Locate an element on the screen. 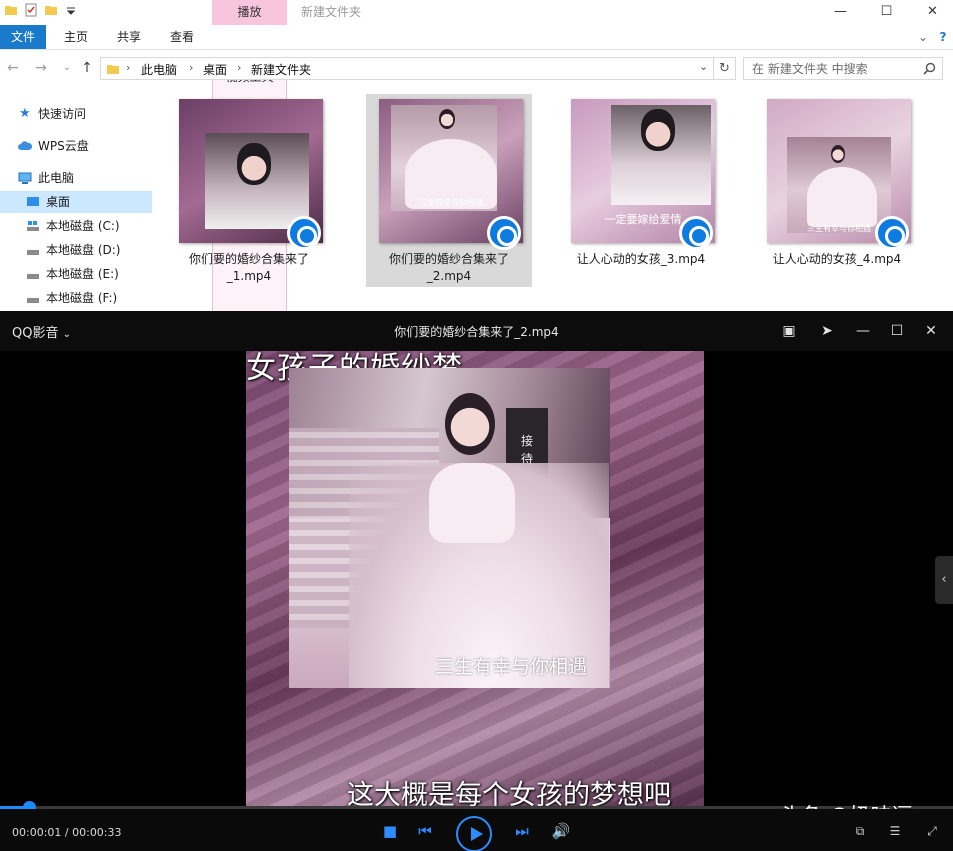  nav-label: 快速访问 is located at coordinates (62, 114).